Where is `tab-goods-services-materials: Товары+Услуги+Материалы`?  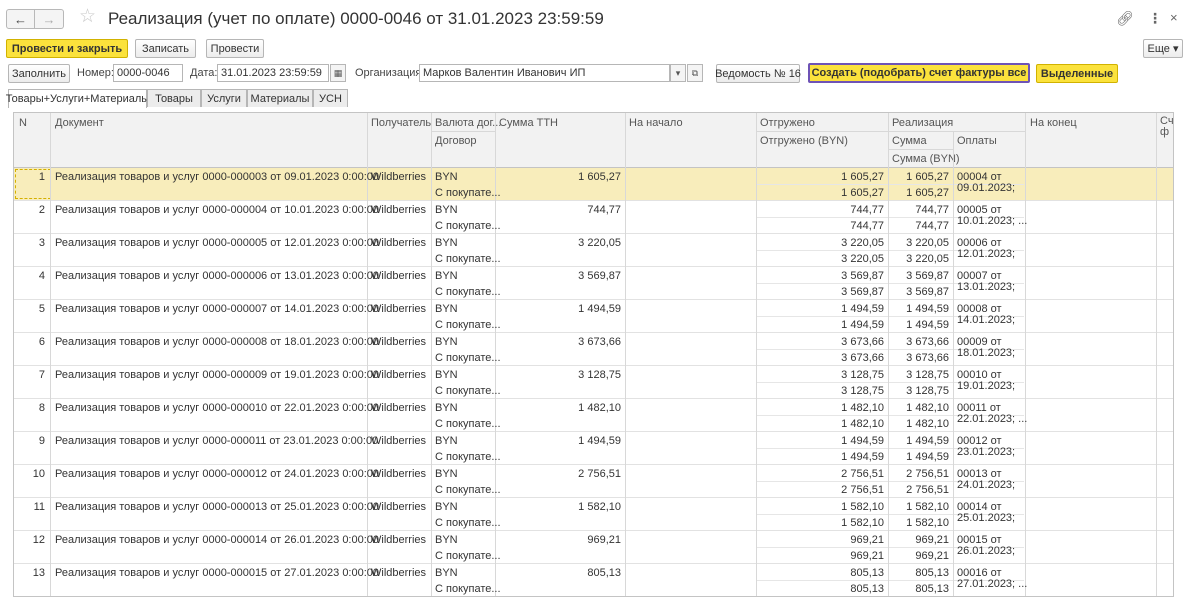
tab-goods-services-materials: Товары+Услуги+Материалы is located at coordinates (77, 98).